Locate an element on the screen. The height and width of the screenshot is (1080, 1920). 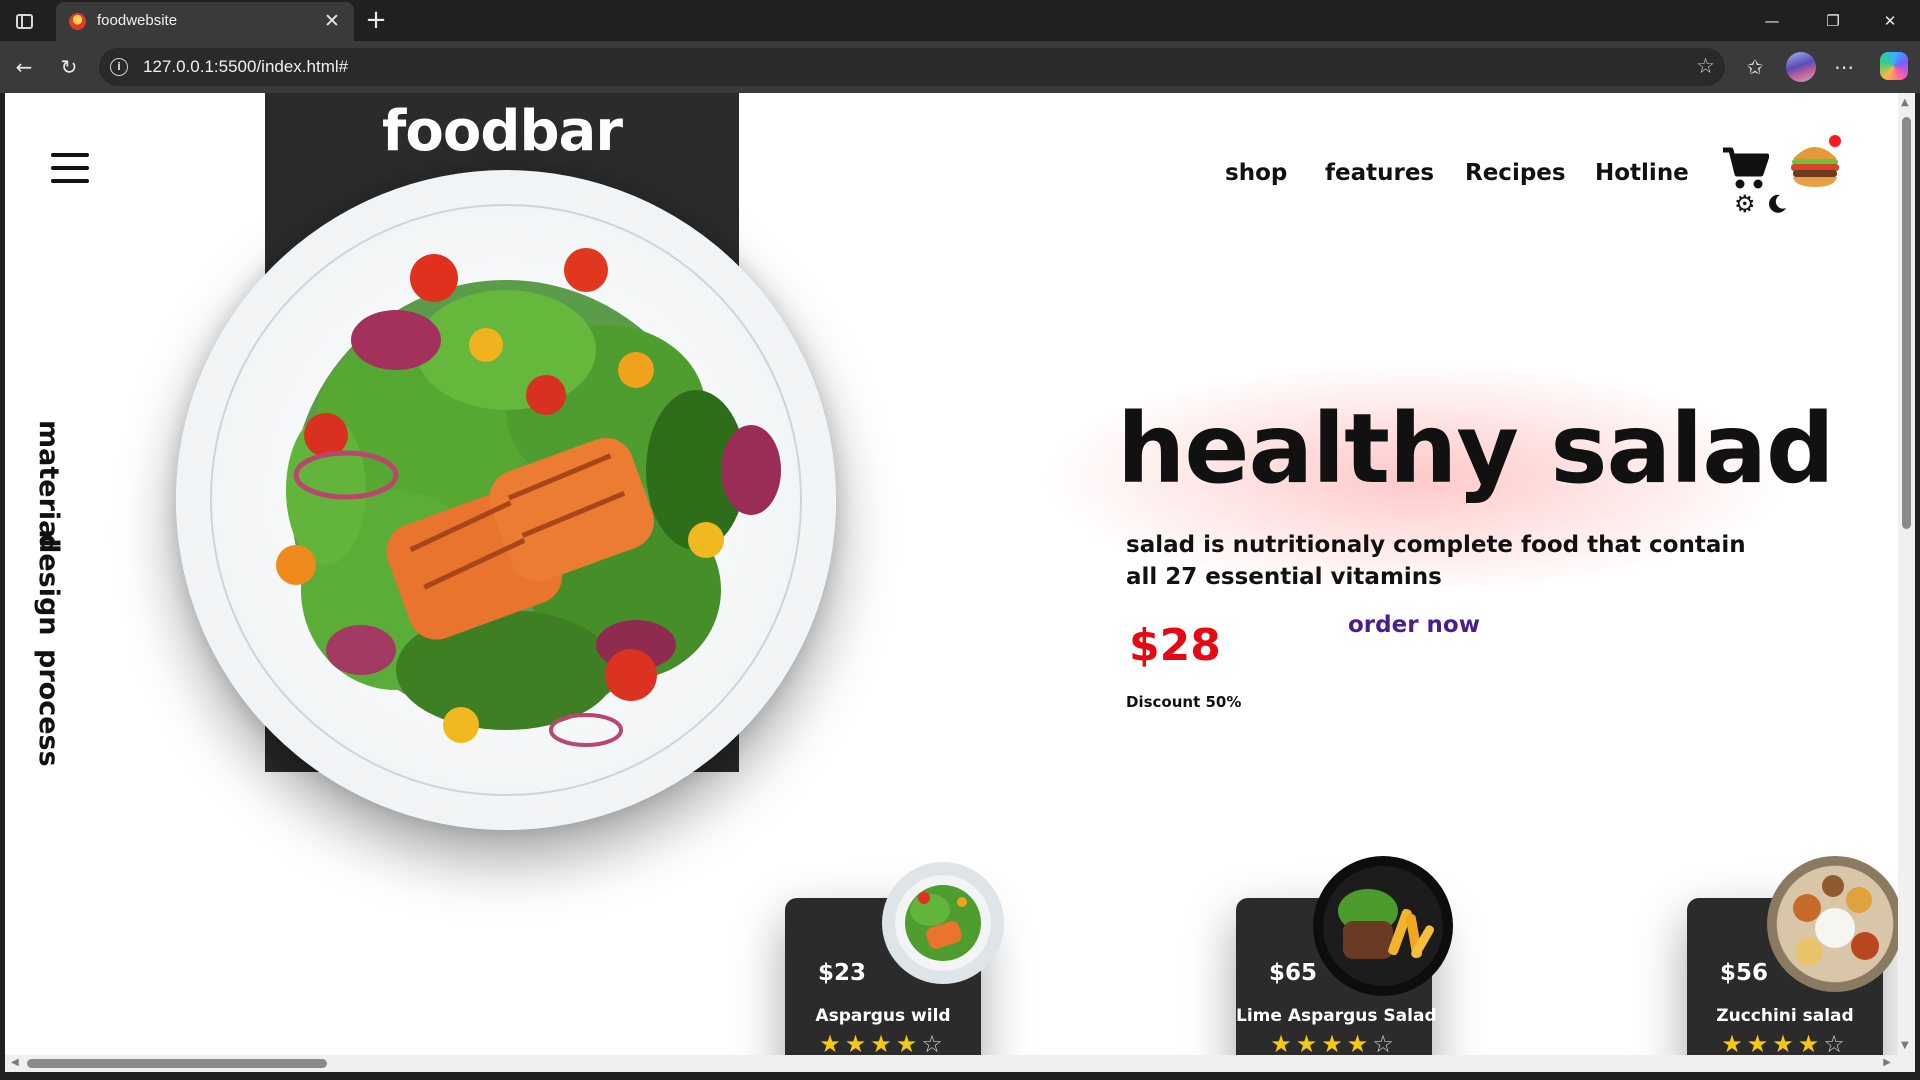
card-name: Zucchini salad is located at coordinates (1785, 1016).